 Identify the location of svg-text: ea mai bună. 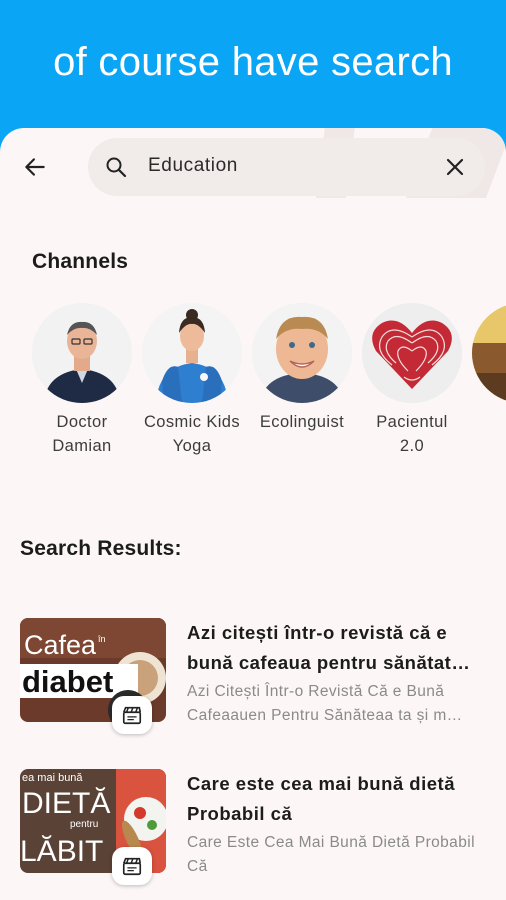
(52, 778).